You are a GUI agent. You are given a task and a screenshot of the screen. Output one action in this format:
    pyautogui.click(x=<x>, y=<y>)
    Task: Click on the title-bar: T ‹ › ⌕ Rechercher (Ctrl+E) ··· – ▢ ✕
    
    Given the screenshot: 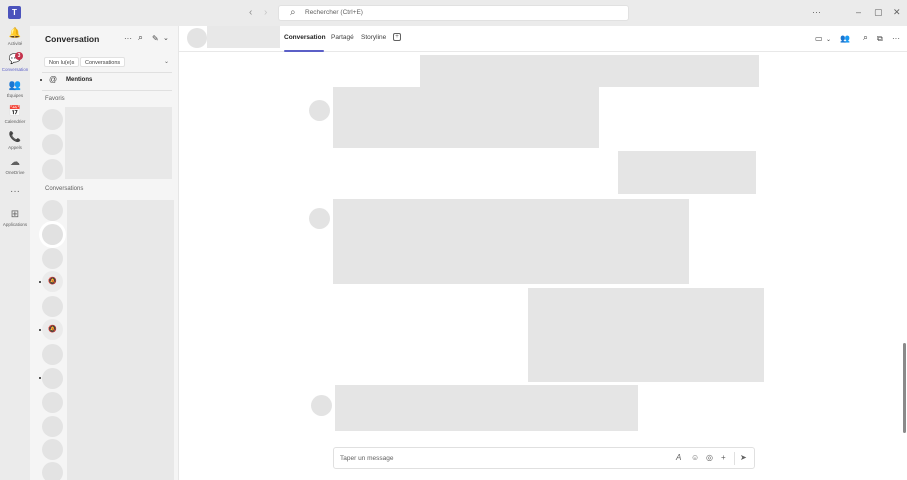 What is the action you would take?
    pyautogui.click(x=453, y=13)
    